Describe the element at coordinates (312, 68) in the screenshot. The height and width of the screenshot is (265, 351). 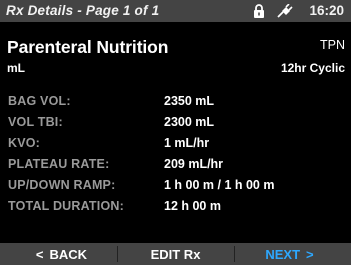
I see `rx-mode: 12hr Cyclic` at that location.